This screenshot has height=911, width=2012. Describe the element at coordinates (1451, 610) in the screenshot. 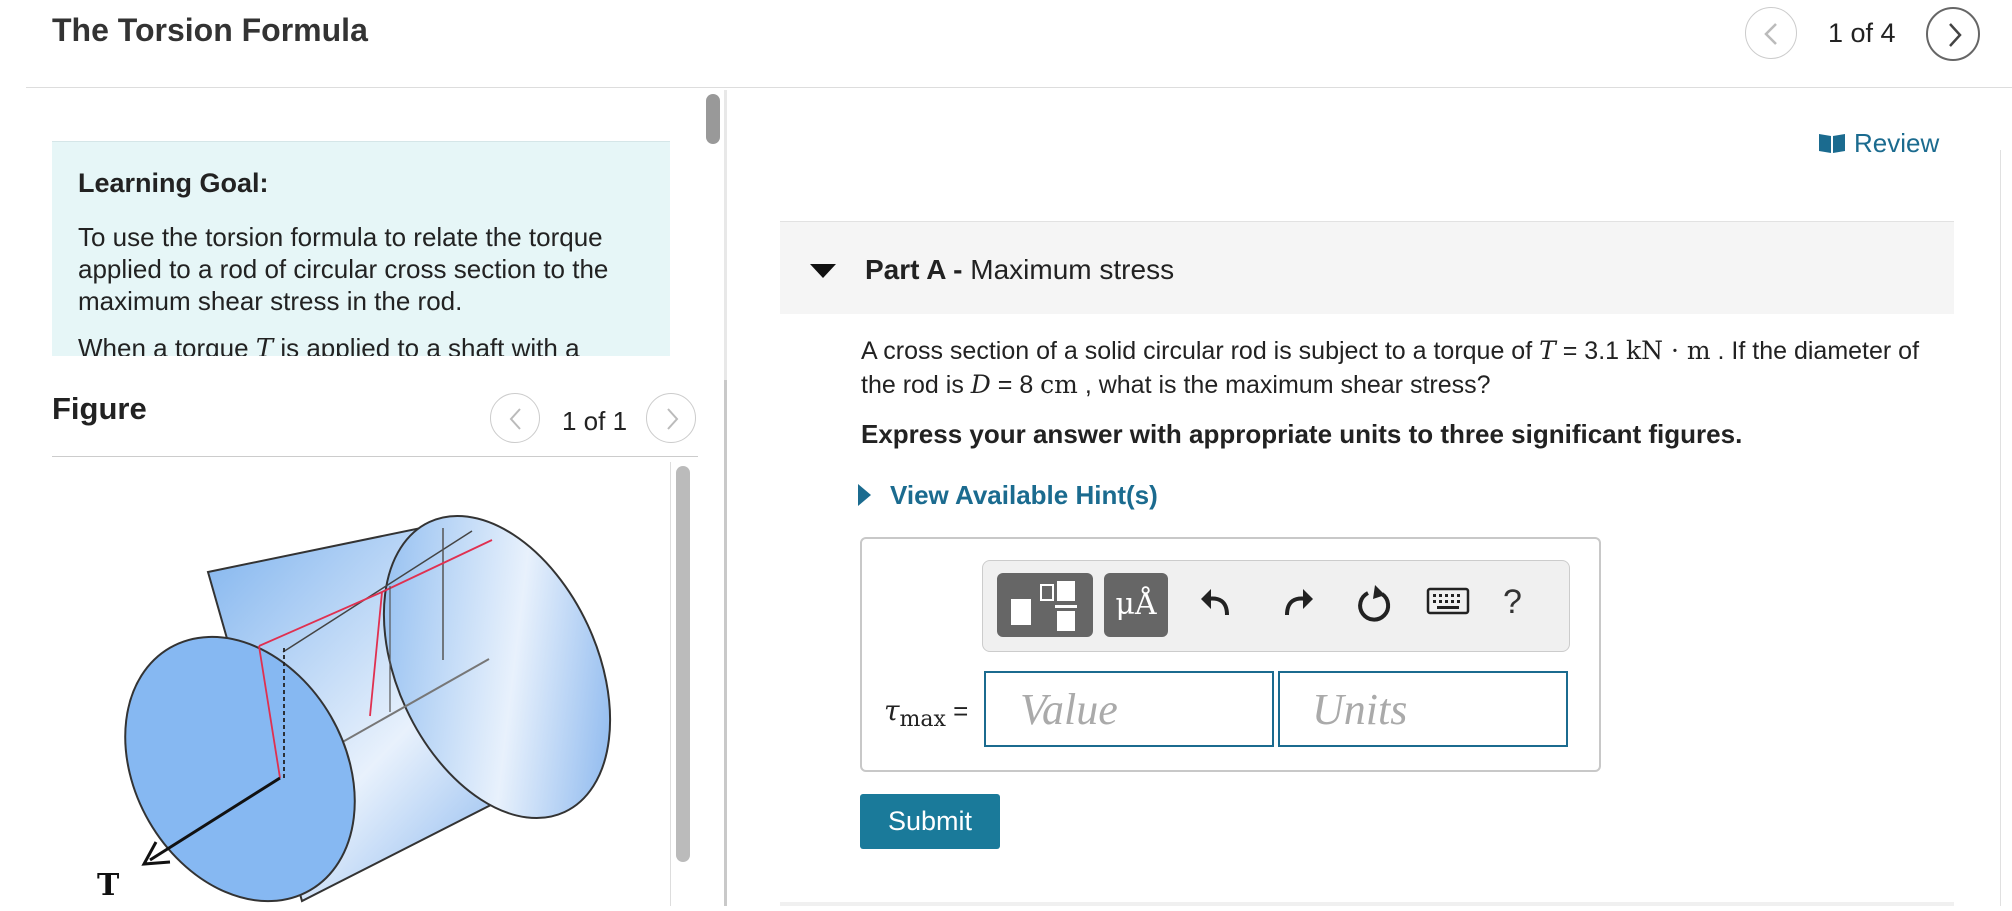

I see `keyboard-icon` at that location.